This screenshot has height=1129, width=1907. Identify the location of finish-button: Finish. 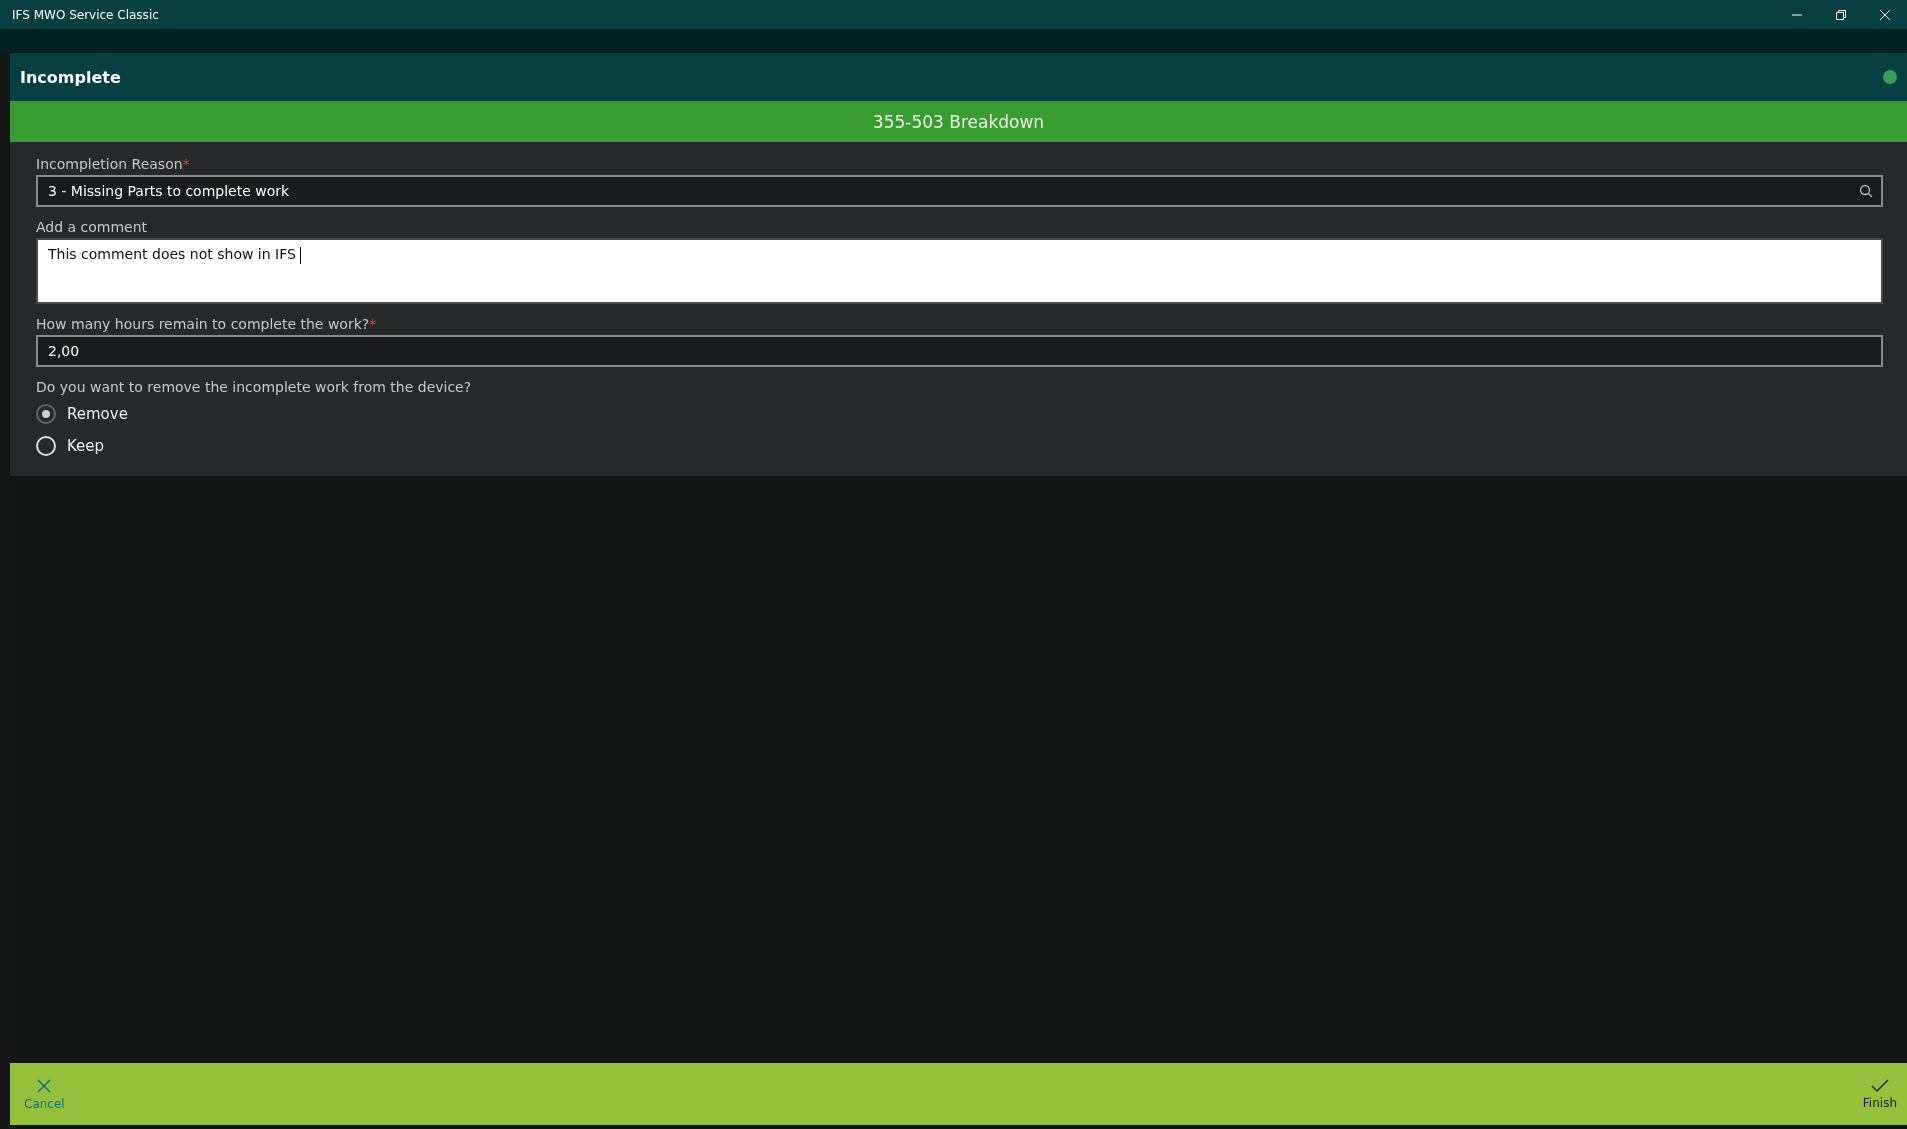
(1879, 1094).